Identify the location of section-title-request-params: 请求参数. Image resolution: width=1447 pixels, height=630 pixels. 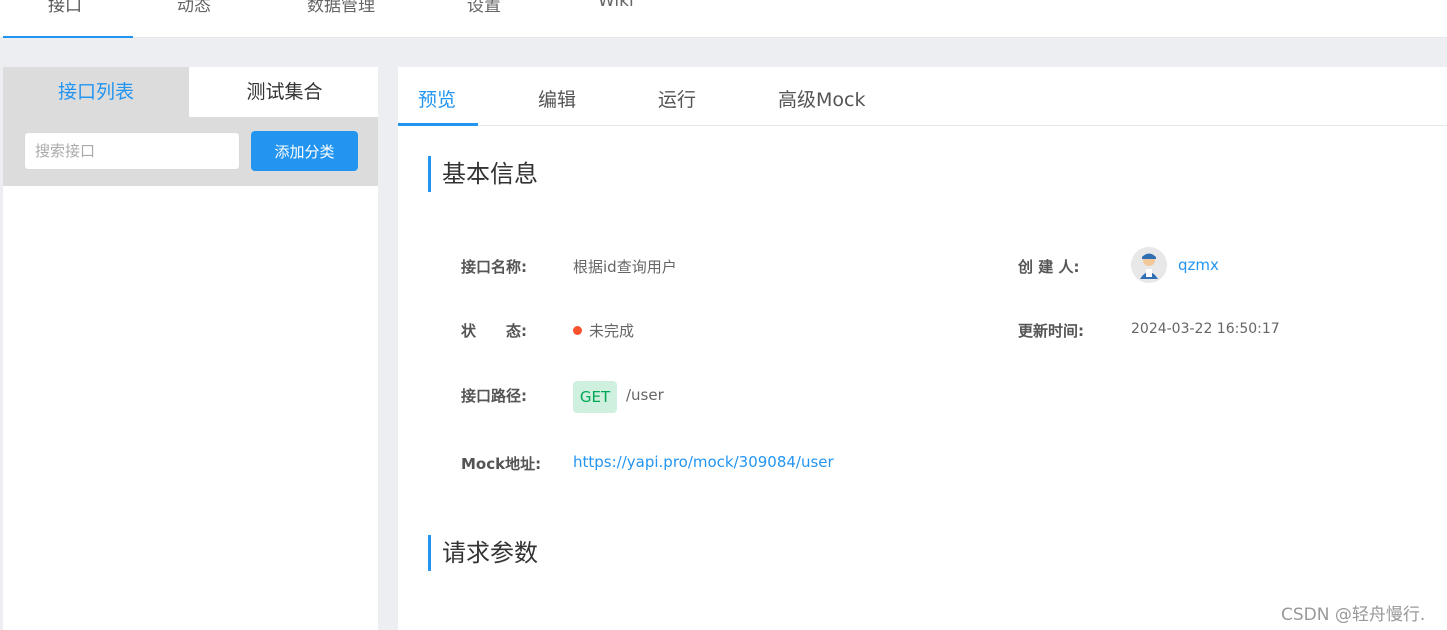
(483, 553).